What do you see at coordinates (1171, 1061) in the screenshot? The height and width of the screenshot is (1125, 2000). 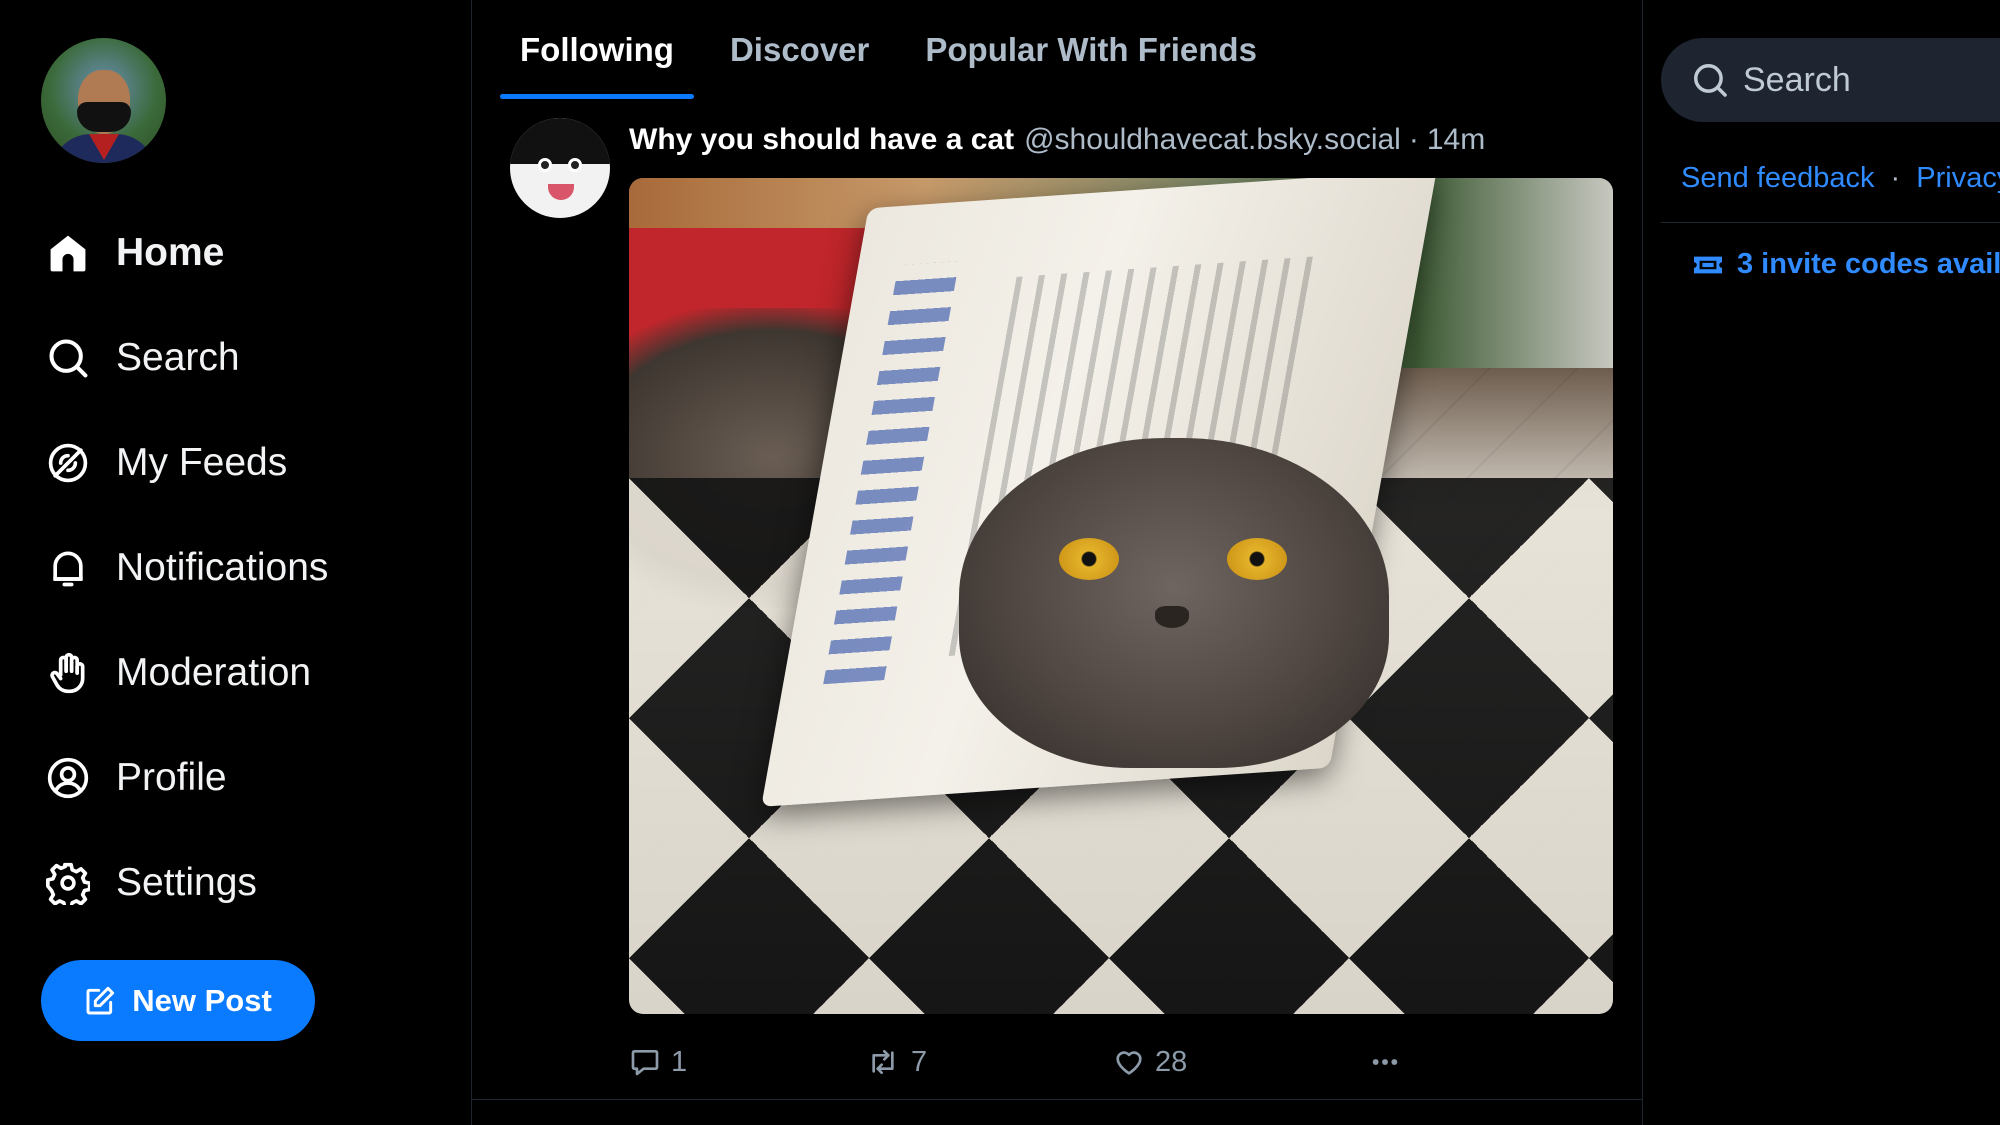 I see `like-count: 28` at bounding box center [1171, 1061].